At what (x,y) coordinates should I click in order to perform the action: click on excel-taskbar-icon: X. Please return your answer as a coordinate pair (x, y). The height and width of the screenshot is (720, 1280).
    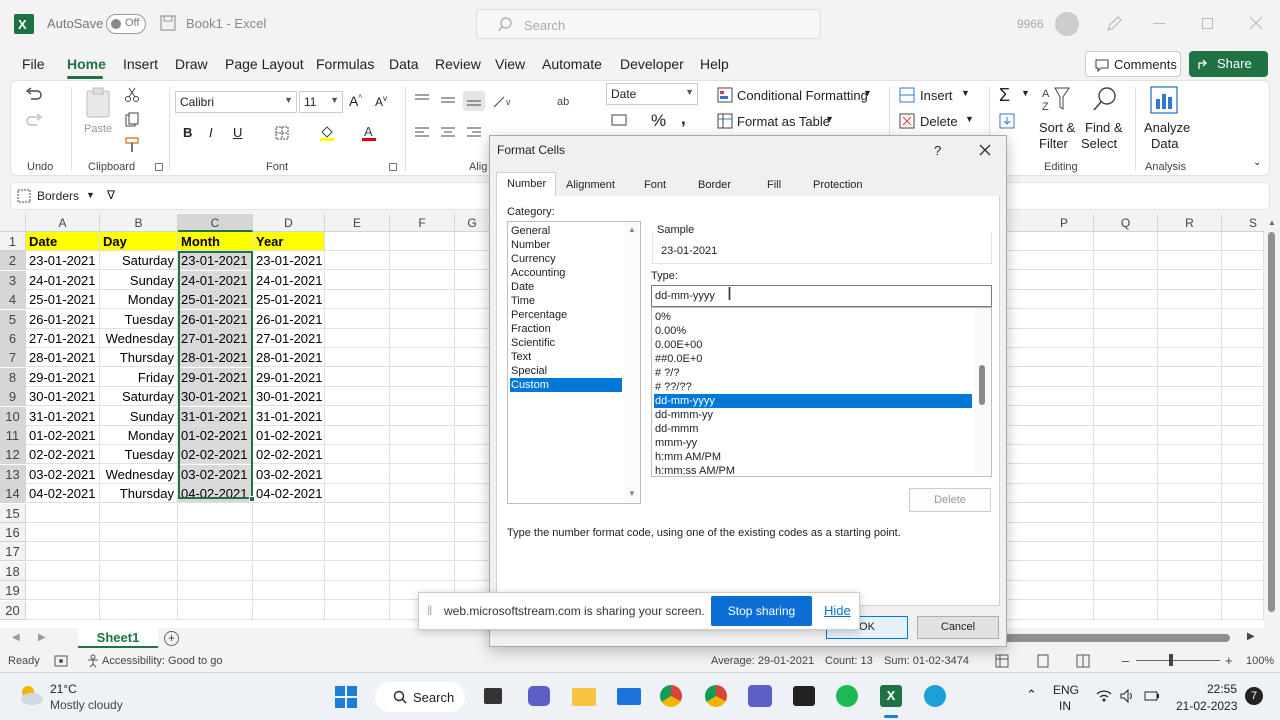
    Looking at the image, I should click on (891, 696).